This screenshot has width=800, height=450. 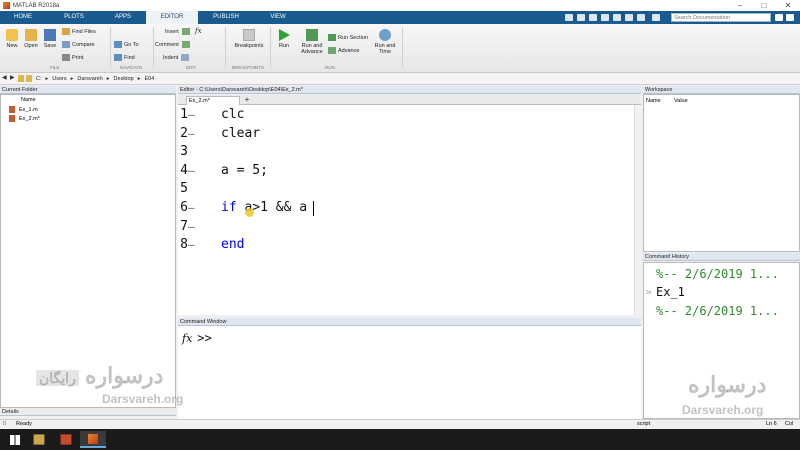 I want to click on tab-home: HOME, so click(x=23, y=17).